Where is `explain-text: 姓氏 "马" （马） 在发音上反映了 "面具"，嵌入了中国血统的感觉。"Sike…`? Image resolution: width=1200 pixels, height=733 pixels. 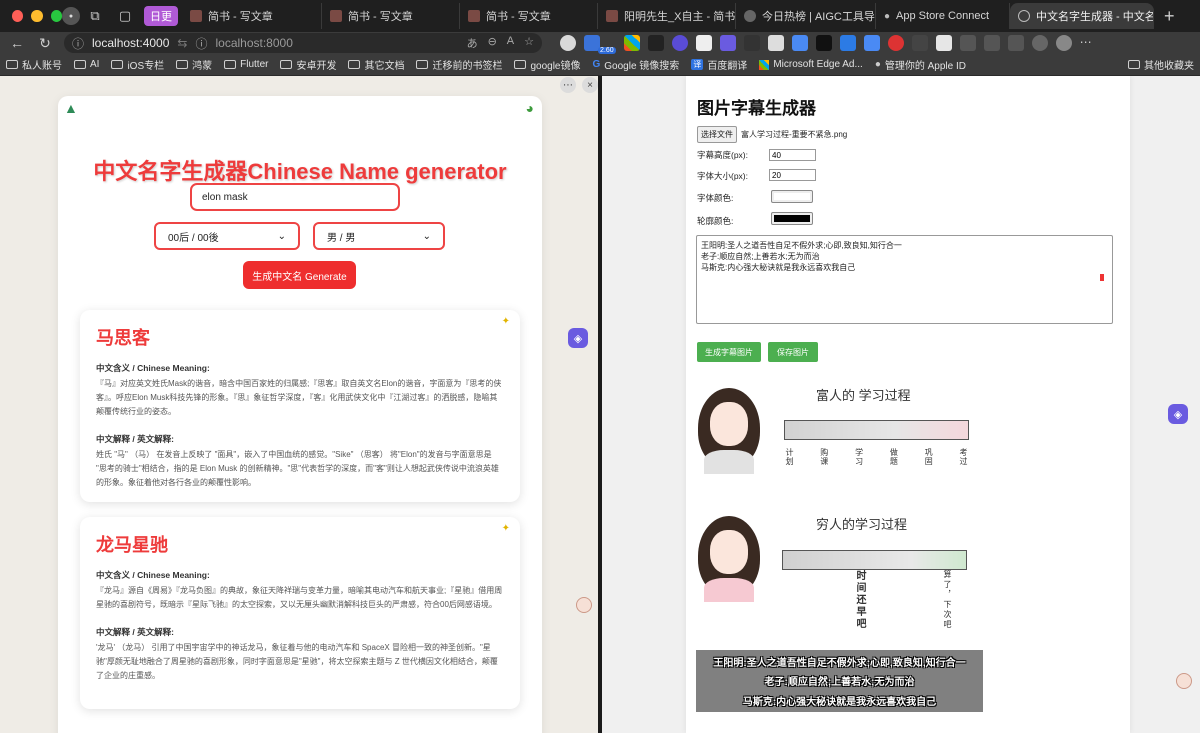
explain-text: 姓氏 "马" （马） 在发音上反映了 "面具"，嵌入了中国血统的感觉。"Sike… is located at coordinates (297, 468).